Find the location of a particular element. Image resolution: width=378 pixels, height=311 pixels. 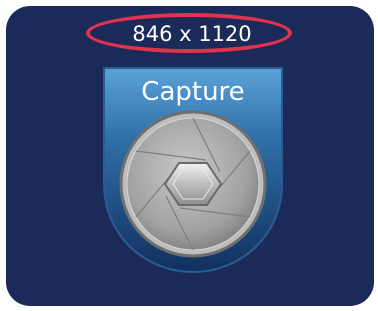

capture-label: Capture is located at coordinates (192, 92).